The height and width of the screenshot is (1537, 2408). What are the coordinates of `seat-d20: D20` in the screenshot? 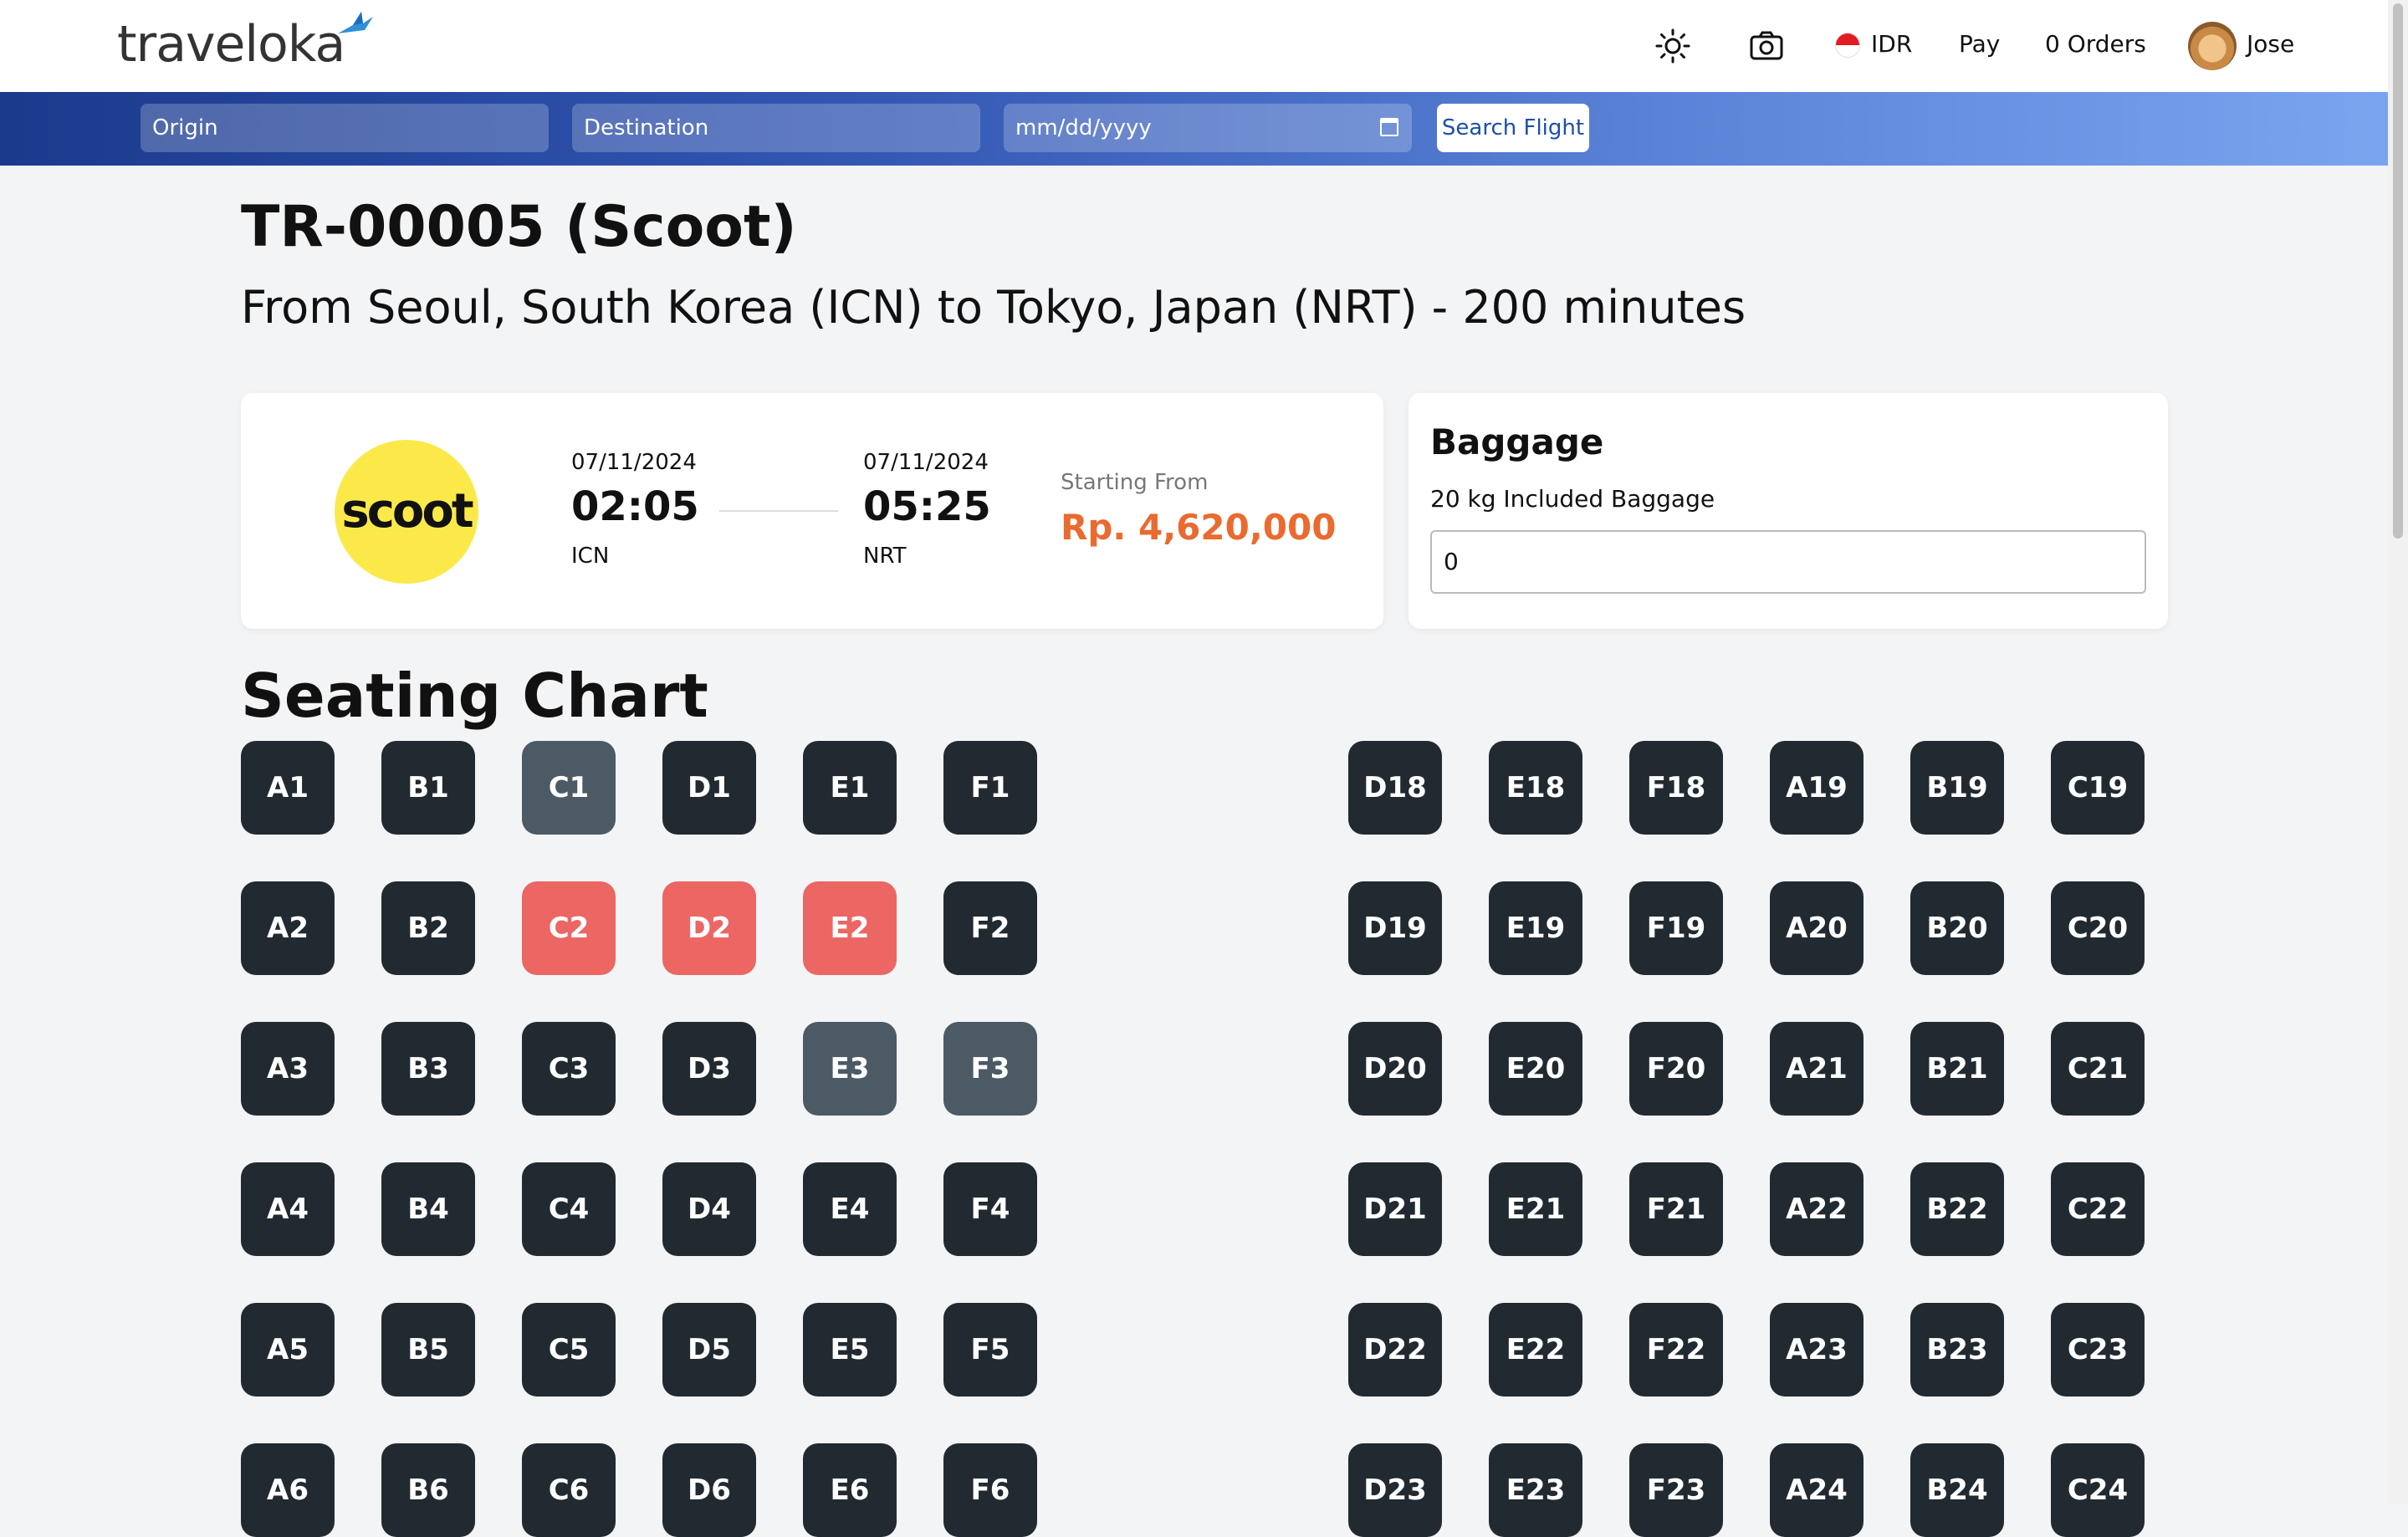 It's located at (1395, 1069).